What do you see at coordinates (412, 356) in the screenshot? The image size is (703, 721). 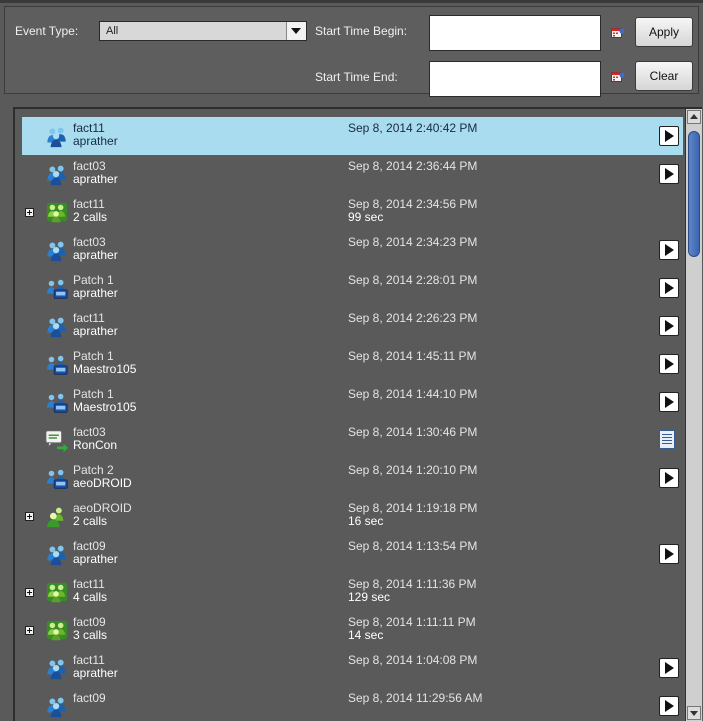 I see `event-start-time: Sep 8, 2014 1:45:11 PM` at bounding box center [412, 356].